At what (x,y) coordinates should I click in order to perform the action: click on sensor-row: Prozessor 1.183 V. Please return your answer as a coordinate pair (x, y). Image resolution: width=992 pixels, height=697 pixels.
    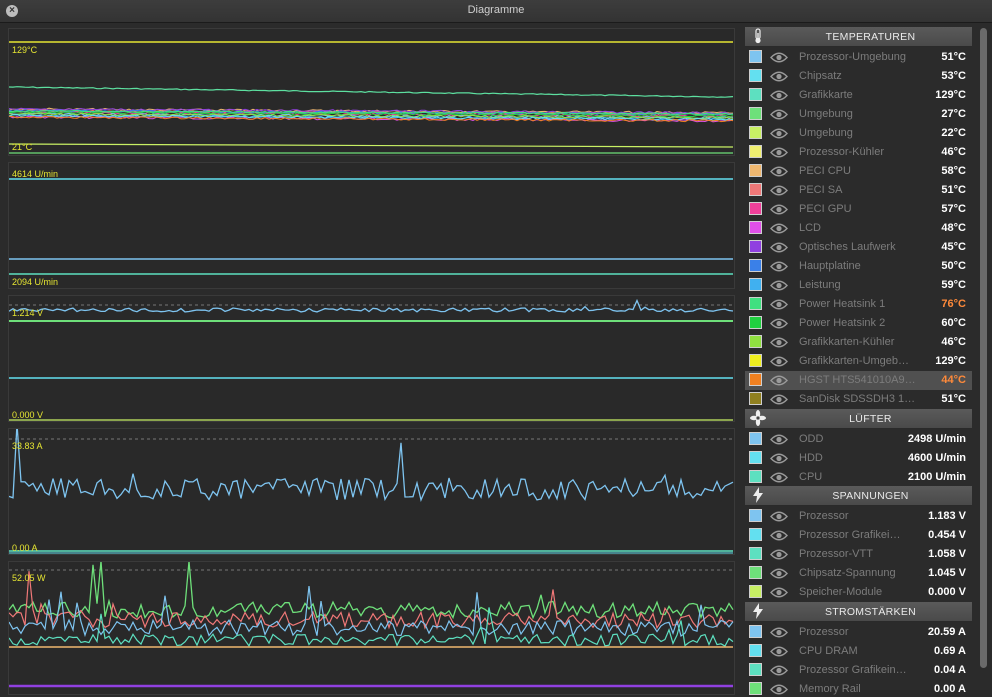
    Looking at the image, I should click on (858, 516).